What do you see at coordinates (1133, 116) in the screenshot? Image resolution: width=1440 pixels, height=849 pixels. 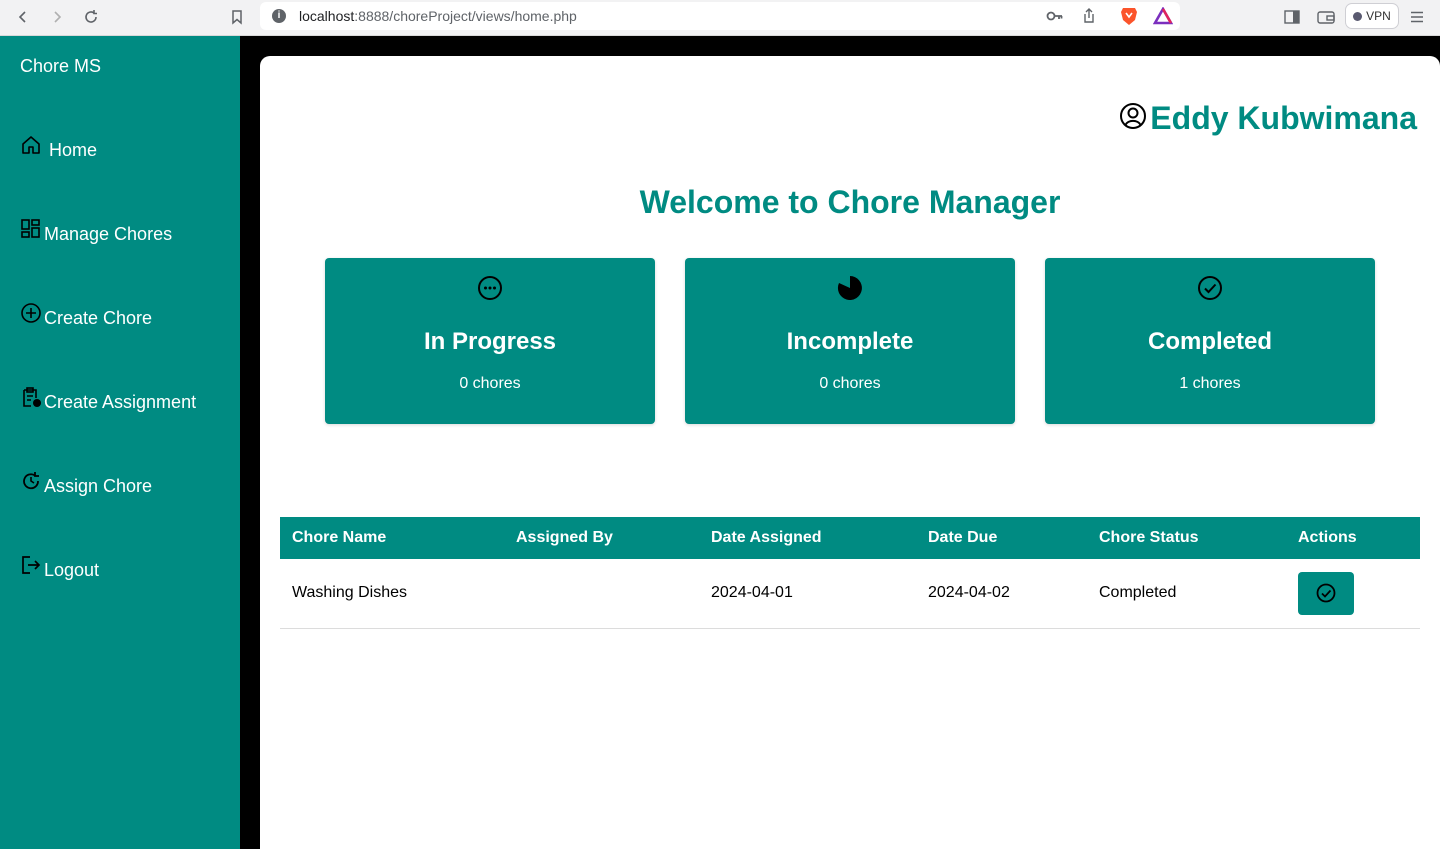 I see `user-circle-icon` at bounding box center [1133, 116].